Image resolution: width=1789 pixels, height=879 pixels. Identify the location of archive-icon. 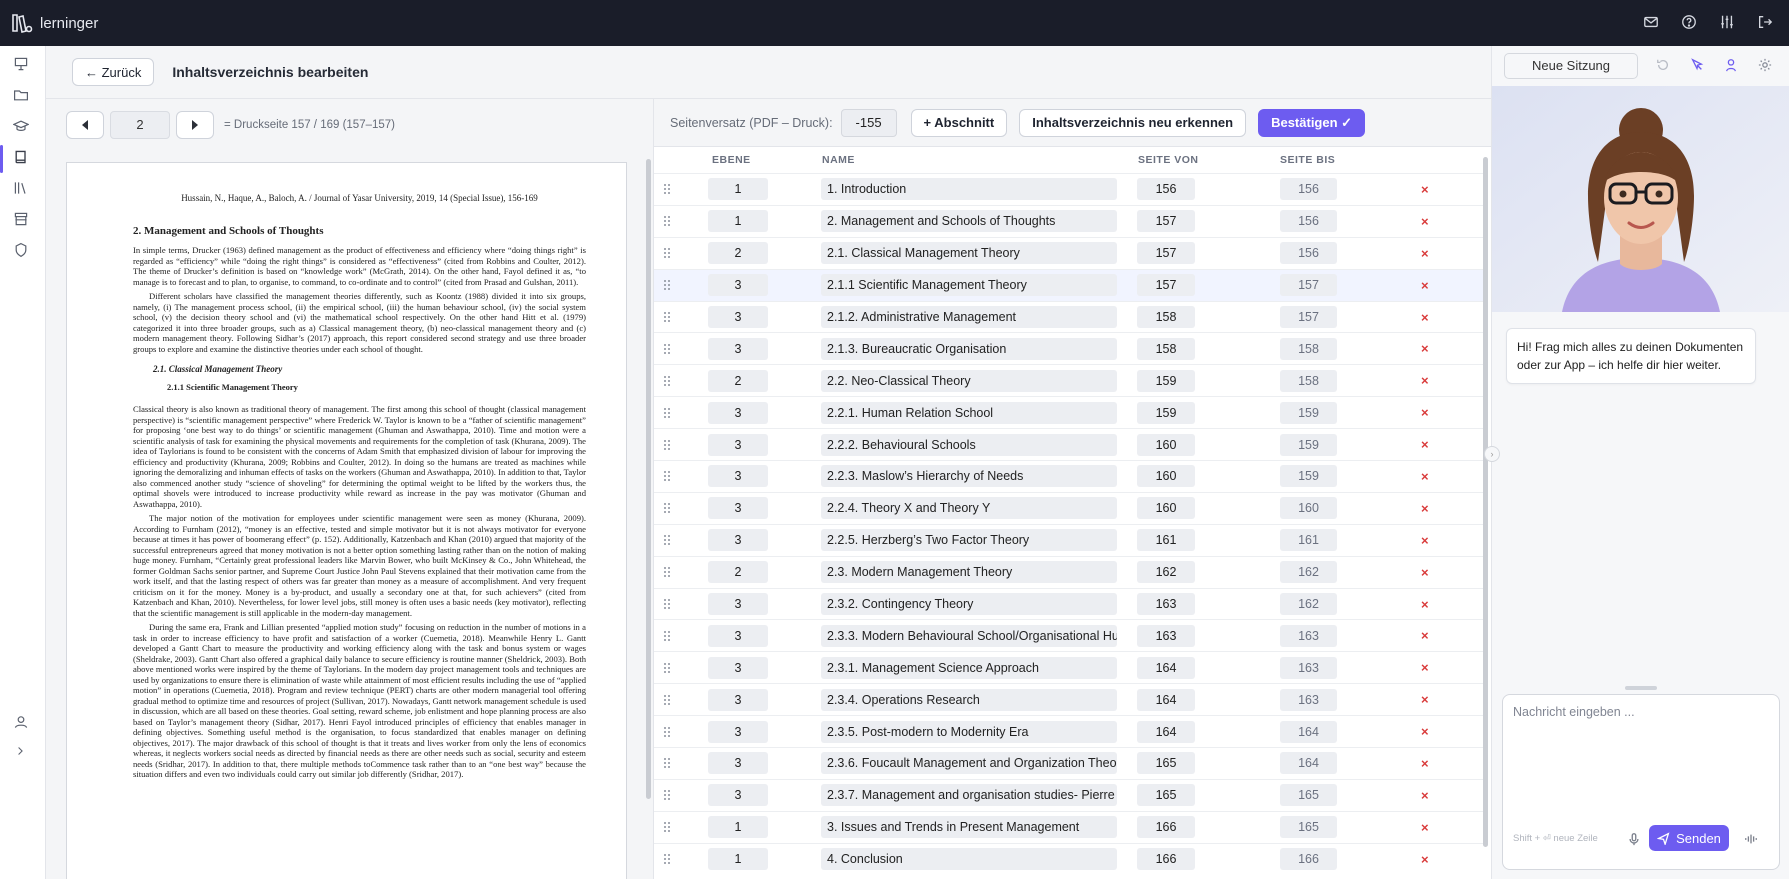
(23, 221).